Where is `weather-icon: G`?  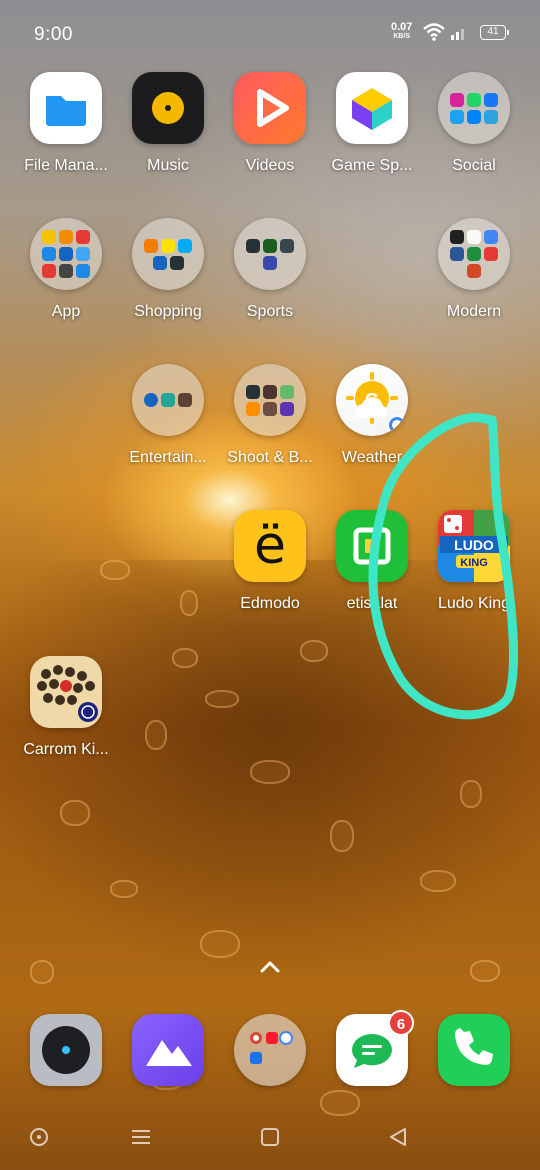 weather-icon: G is located at coordinates (372, 400).